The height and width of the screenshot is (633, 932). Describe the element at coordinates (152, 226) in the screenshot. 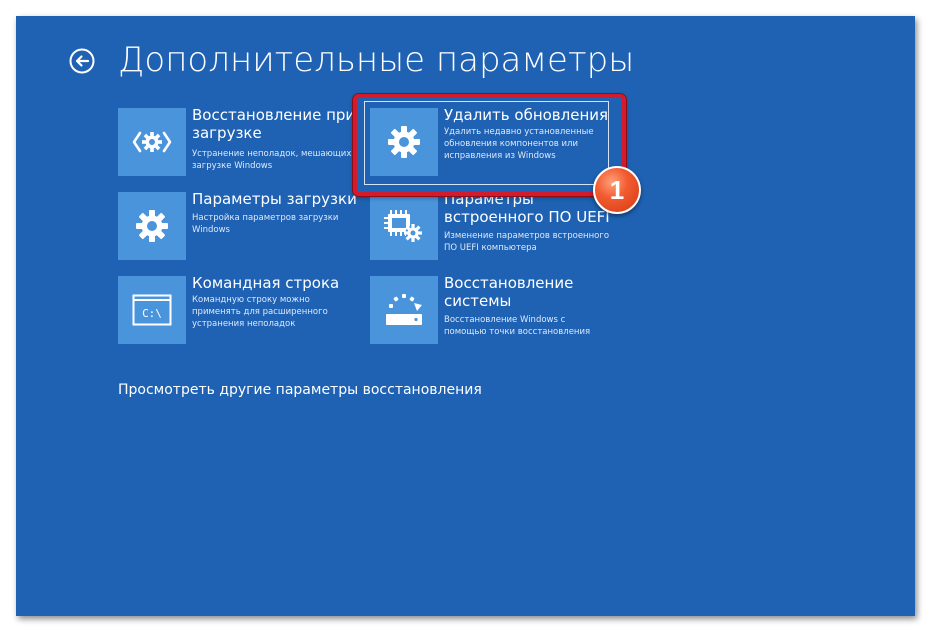

I see `gear-icon` at that location.